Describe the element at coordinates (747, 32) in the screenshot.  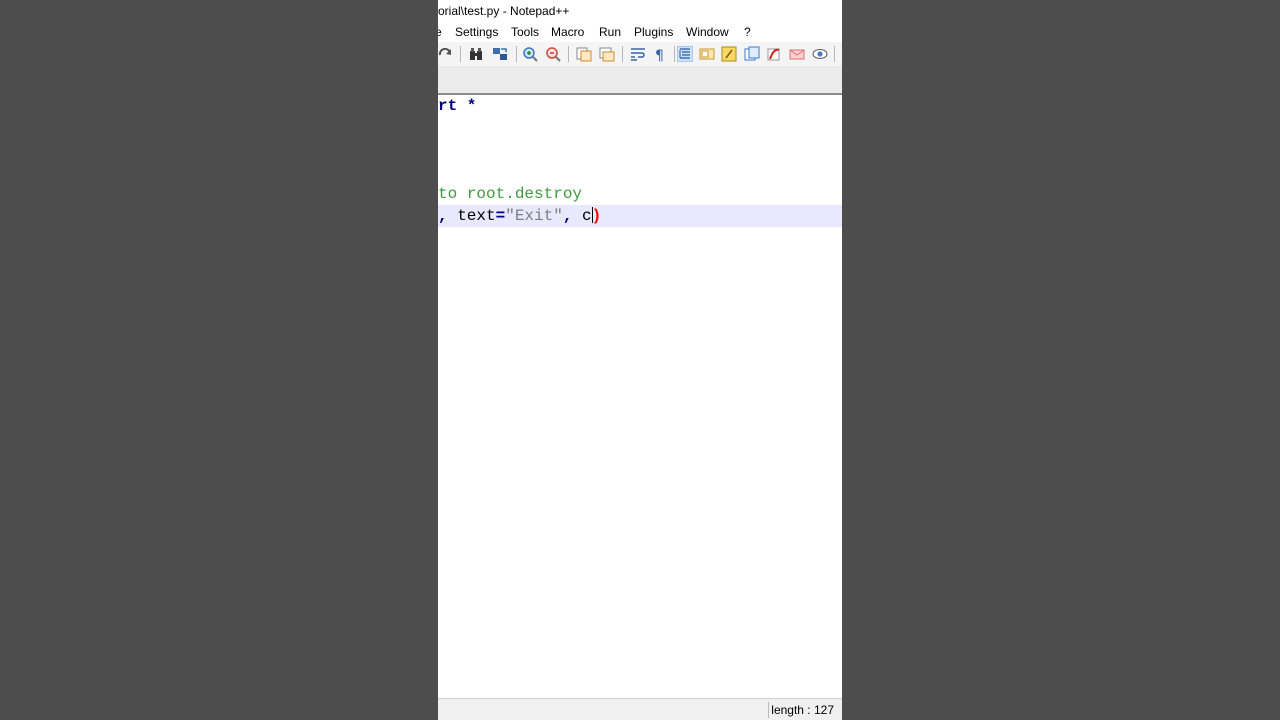
I see `menu-item-help: ?` at that location.